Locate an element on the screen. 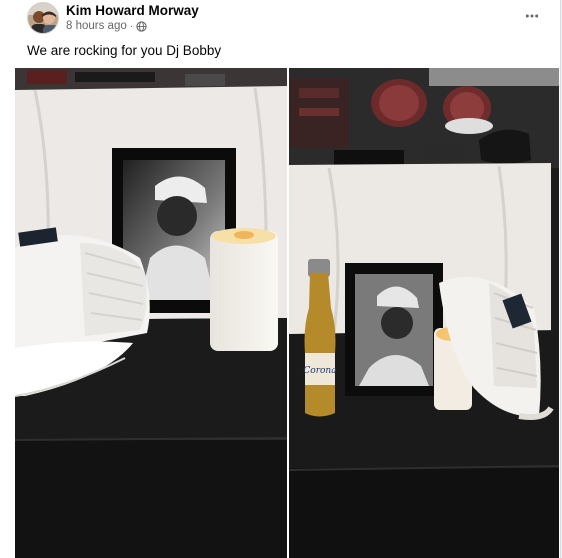 The width and height of the screenshot is (562, 558). post-meta: 8 hours ago · is located at coordinates (106, 26).